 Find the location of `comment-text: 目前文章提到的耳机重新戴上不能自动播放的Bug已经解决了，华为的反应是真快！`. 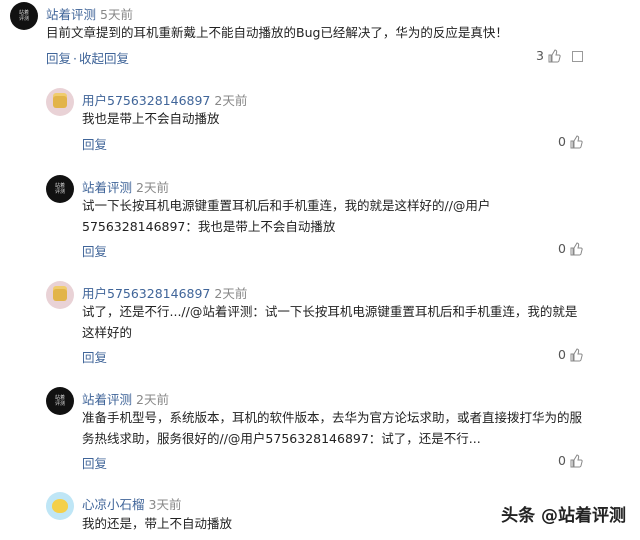

comment-text: 目前文章提到的耳机重新戴上不能自动播放的Bug已经解决了，华为的反应是真快！ is located at coordinates (277, 32).